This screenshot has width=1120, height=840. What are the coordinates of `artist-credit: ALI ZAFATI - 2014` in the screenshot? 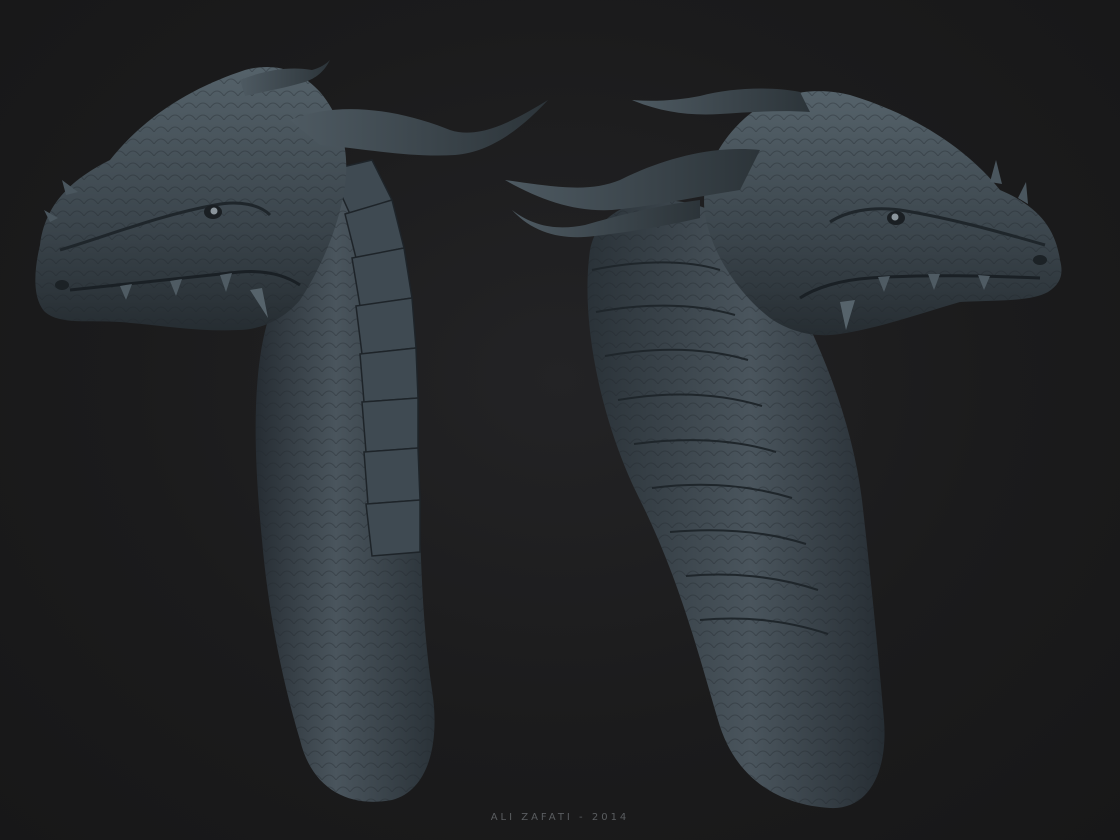 It's located at (560, 817).